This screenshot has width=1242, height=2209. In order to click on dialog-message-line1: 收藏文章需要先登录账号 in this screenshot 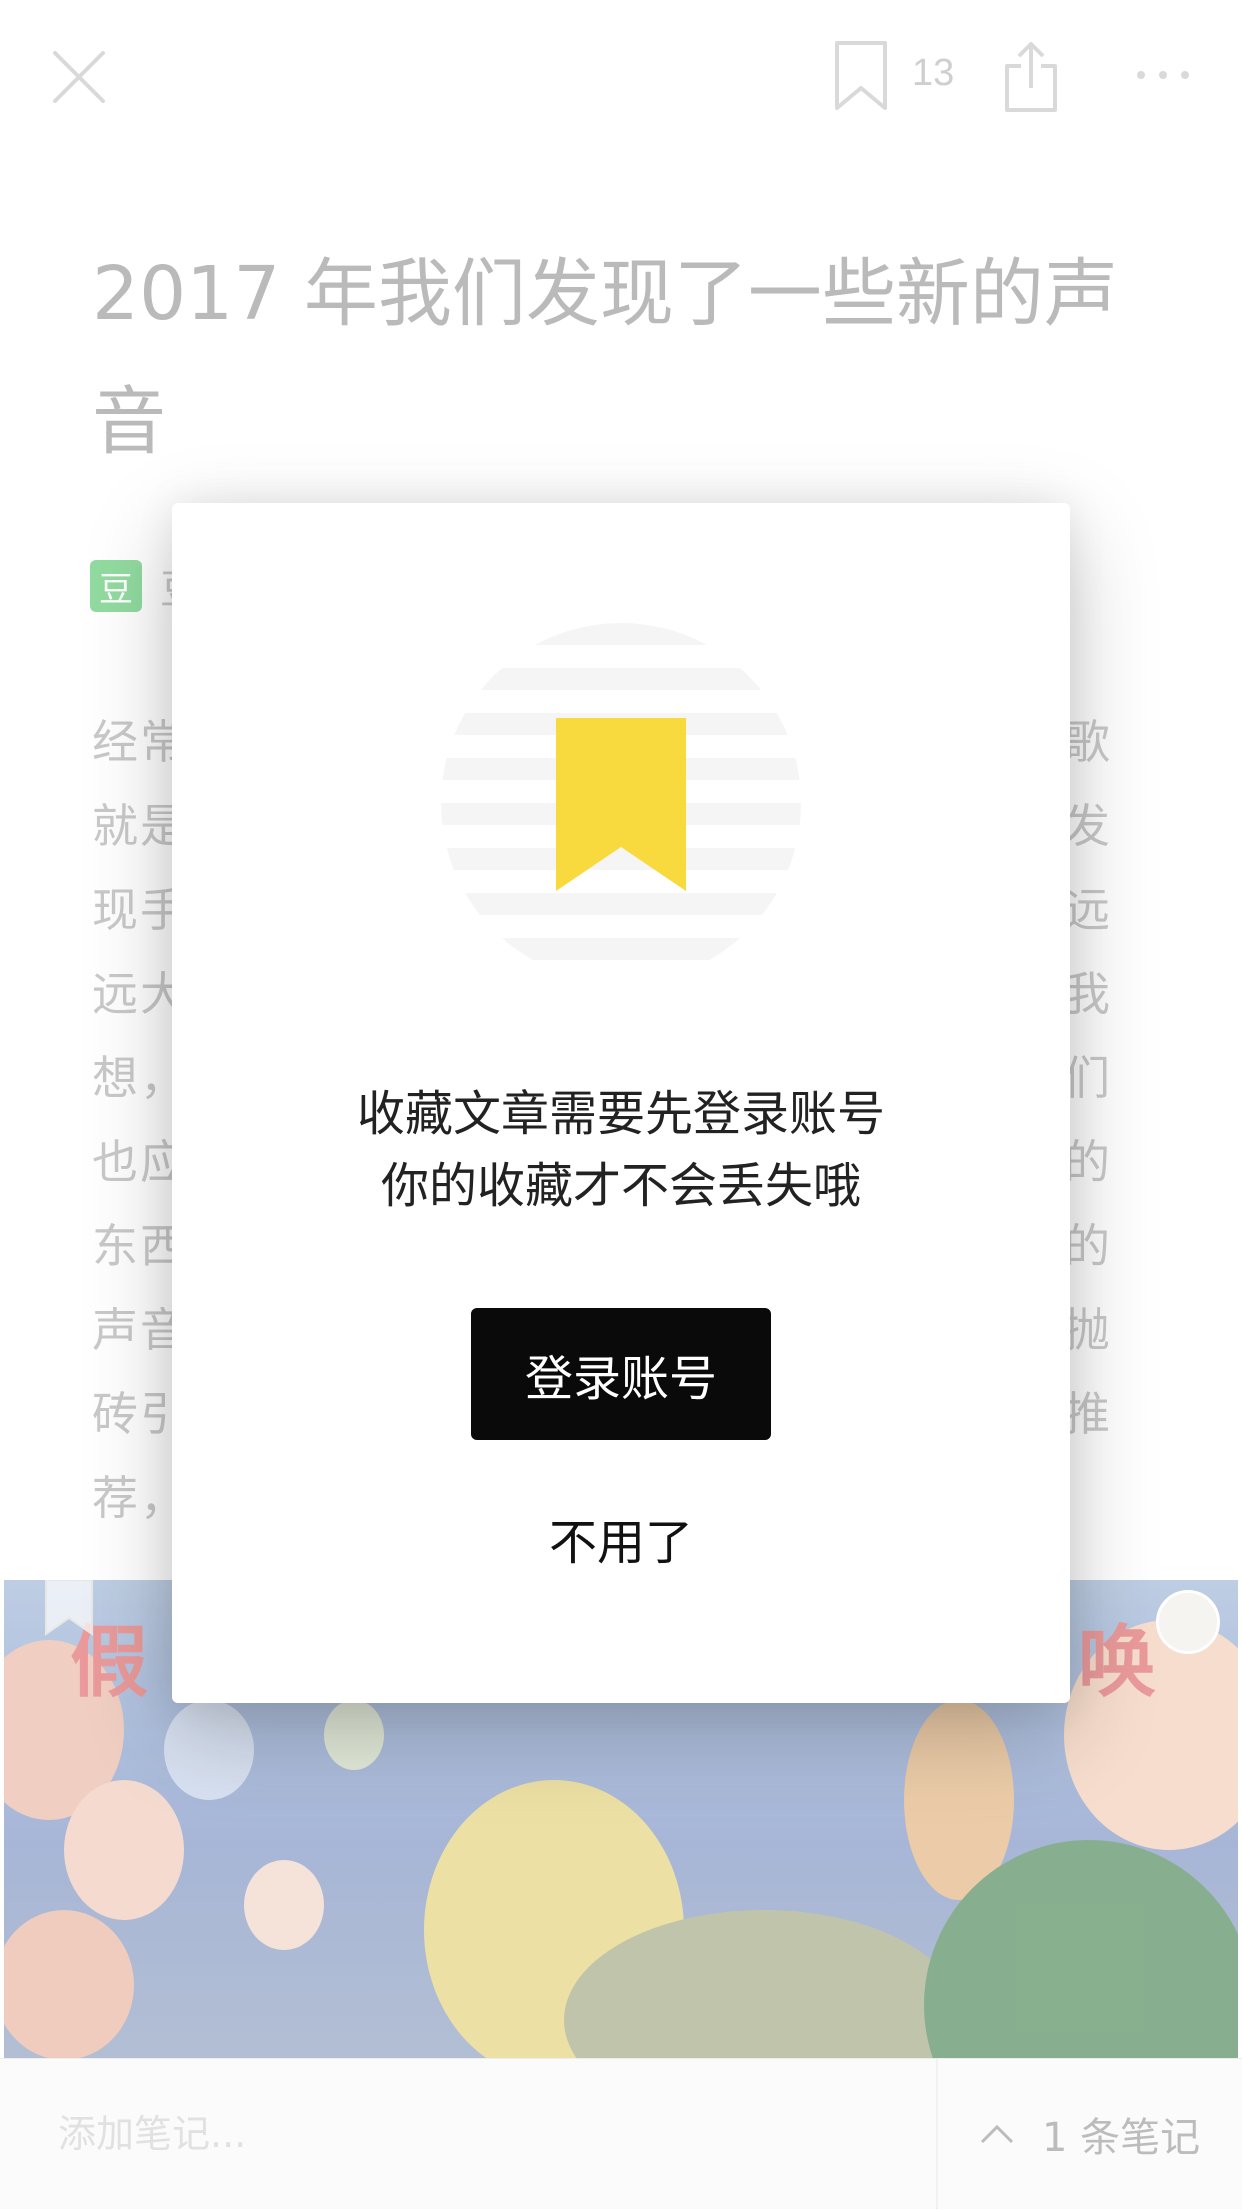, I will do `click(620, 1114)`.